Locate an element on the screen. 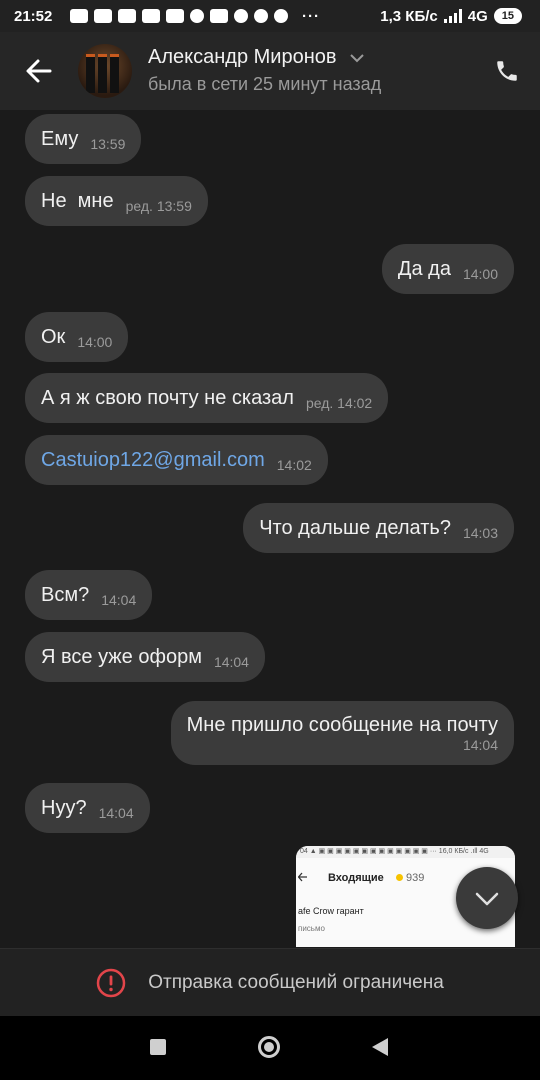 The width and height of the screenshot is (540, 1080). message-text: А я ж свою почту не сказал is located at coordinates (167, 397).